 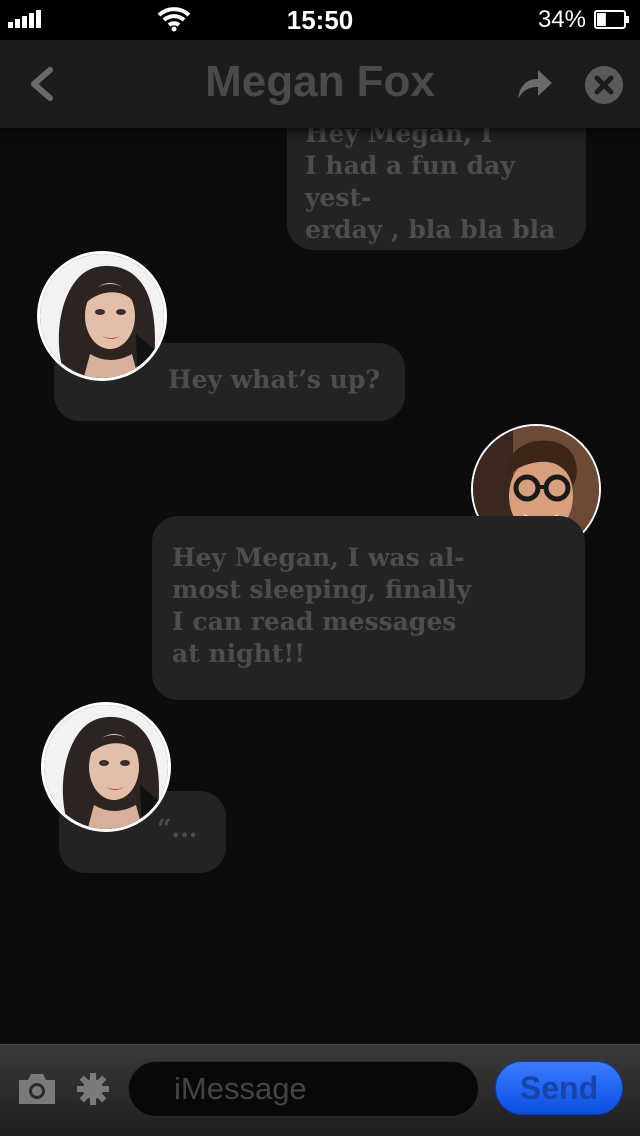 I want to click on battery-percent: 34%, so click(x=561, y=19).